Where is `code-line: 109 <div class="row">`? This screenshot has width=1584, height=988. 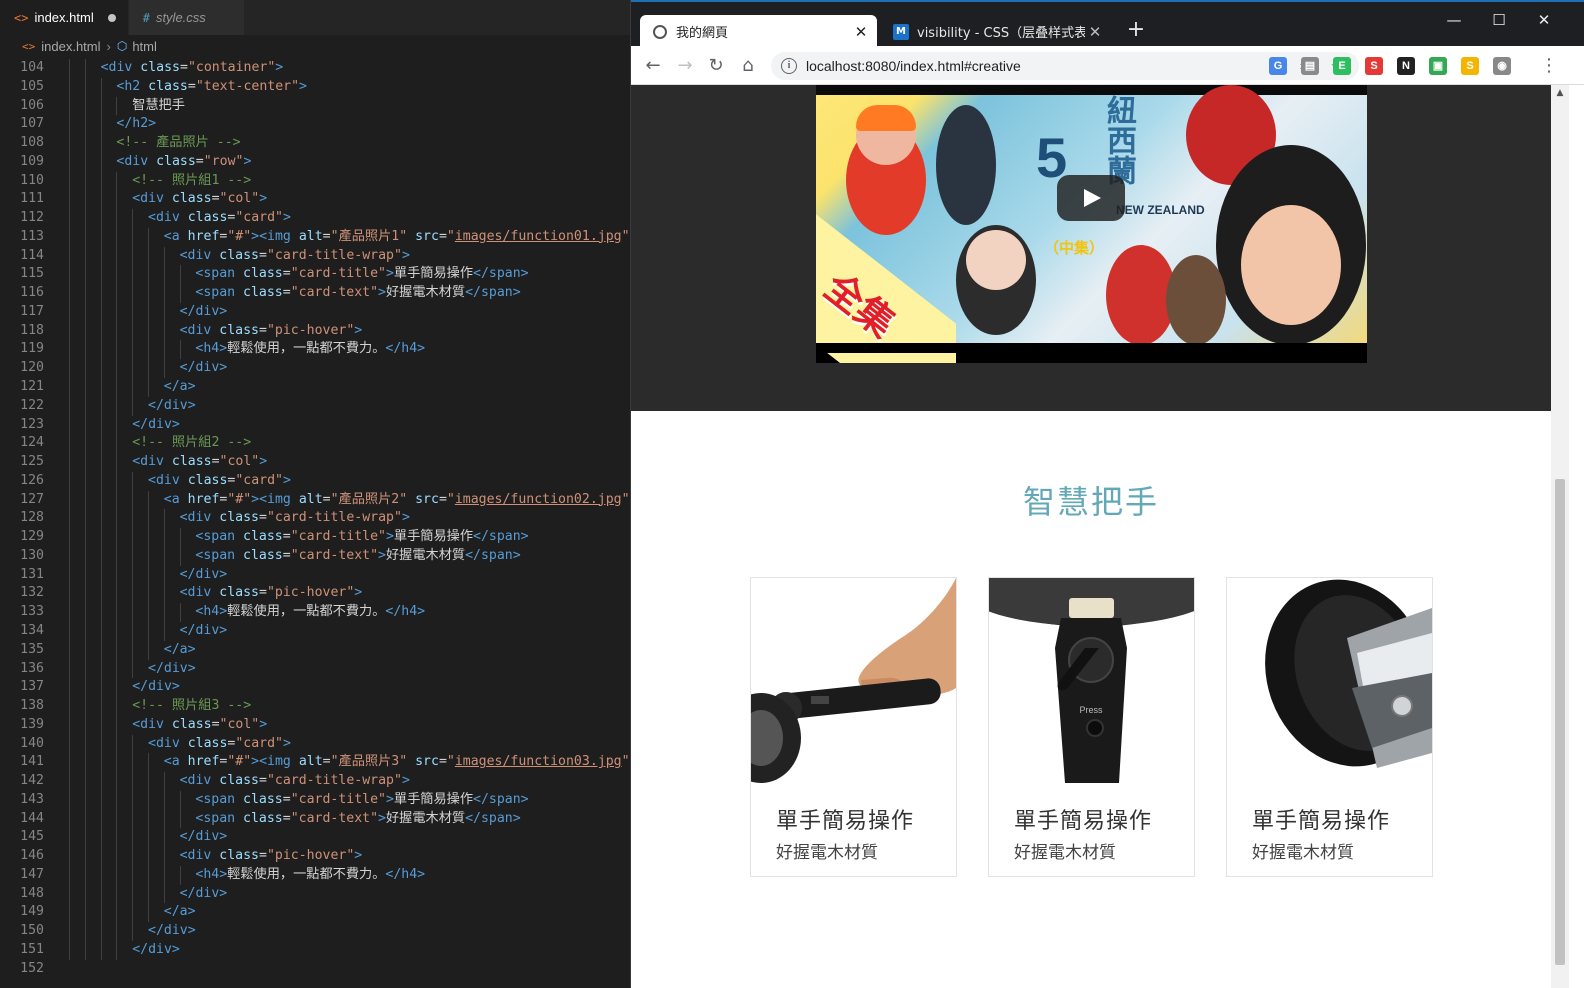 code-line: 109 <div class="row"> is located at coordinates (315, 162).